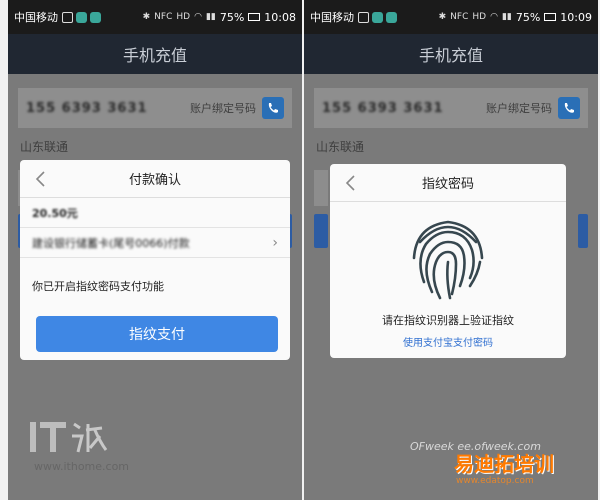 This screenshot has width=600, height=500. What do you see at coordinates (55, 213) in the screenshot?
I see `amount-value: 20.50元` at bounding box center [55, 213].